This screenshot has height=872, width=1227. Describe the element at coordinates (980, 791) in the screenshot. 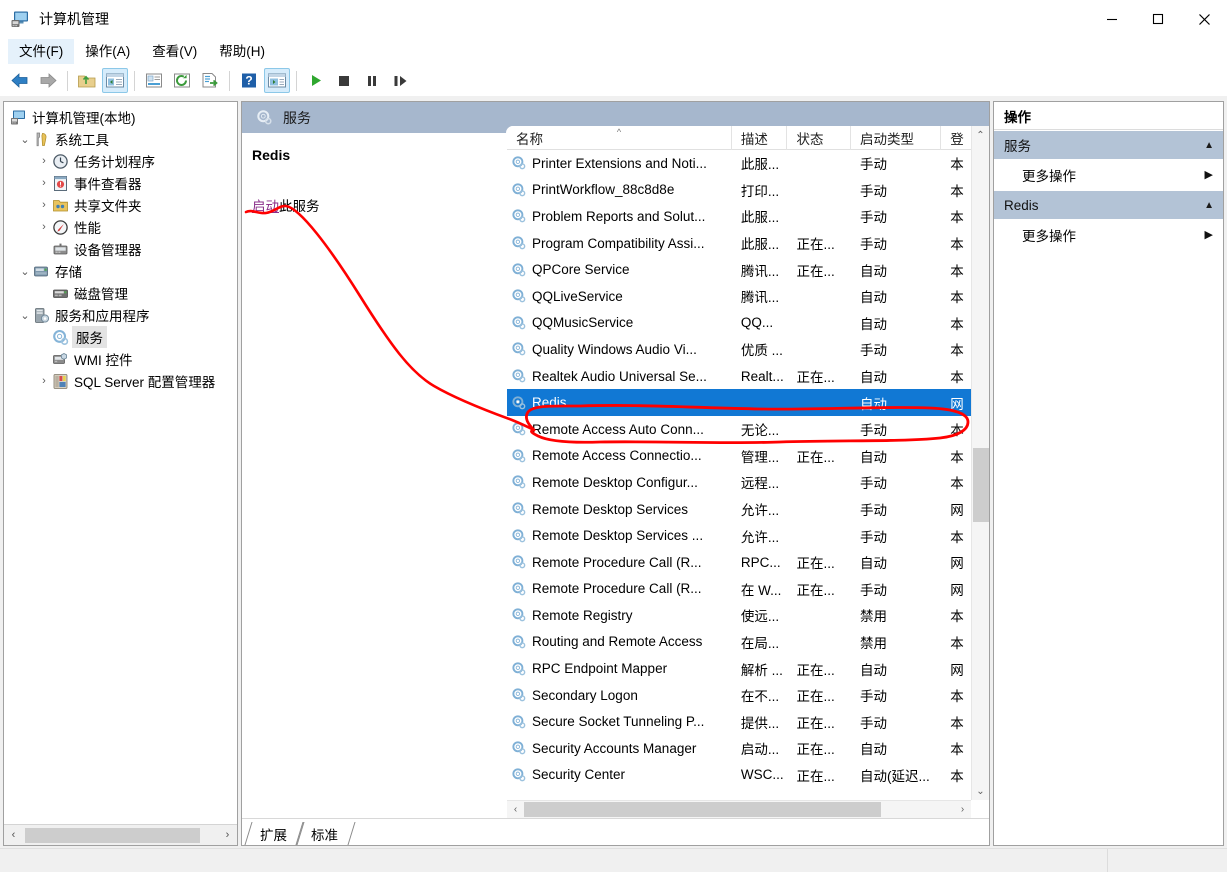

I see `scroll-down-icon: ⌄` at that location.